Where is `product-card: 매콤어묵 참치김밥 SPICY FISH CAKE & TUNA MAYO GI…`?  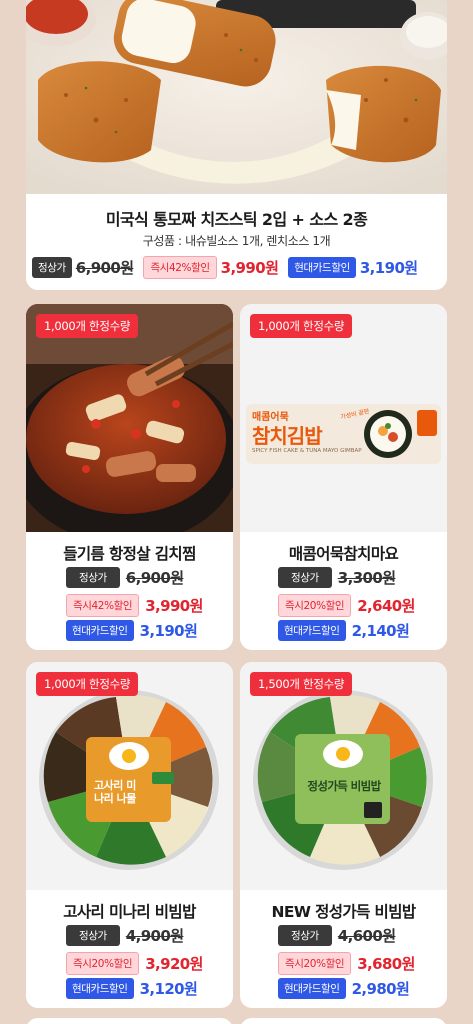 product-card: 매콤어묵 참치김밥 SPICY FISH CAKE & TUNA MAYO GI… is located at coordinates (343, 477).